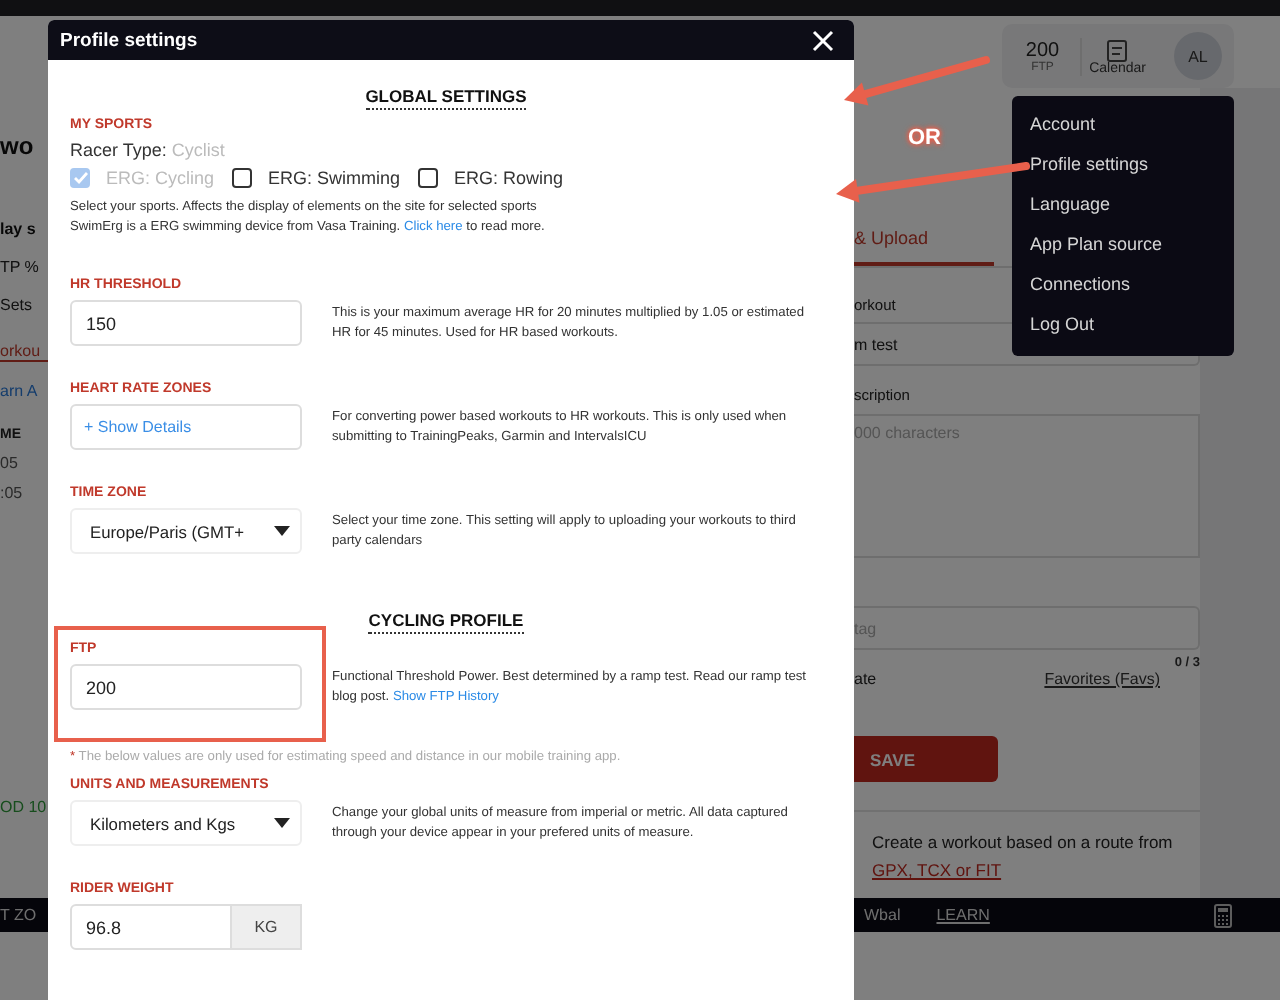 Image resolution: width=1280 pixels, height=1000 pixels. I want to click on page-text-fragment: 05, so click(10, 463).